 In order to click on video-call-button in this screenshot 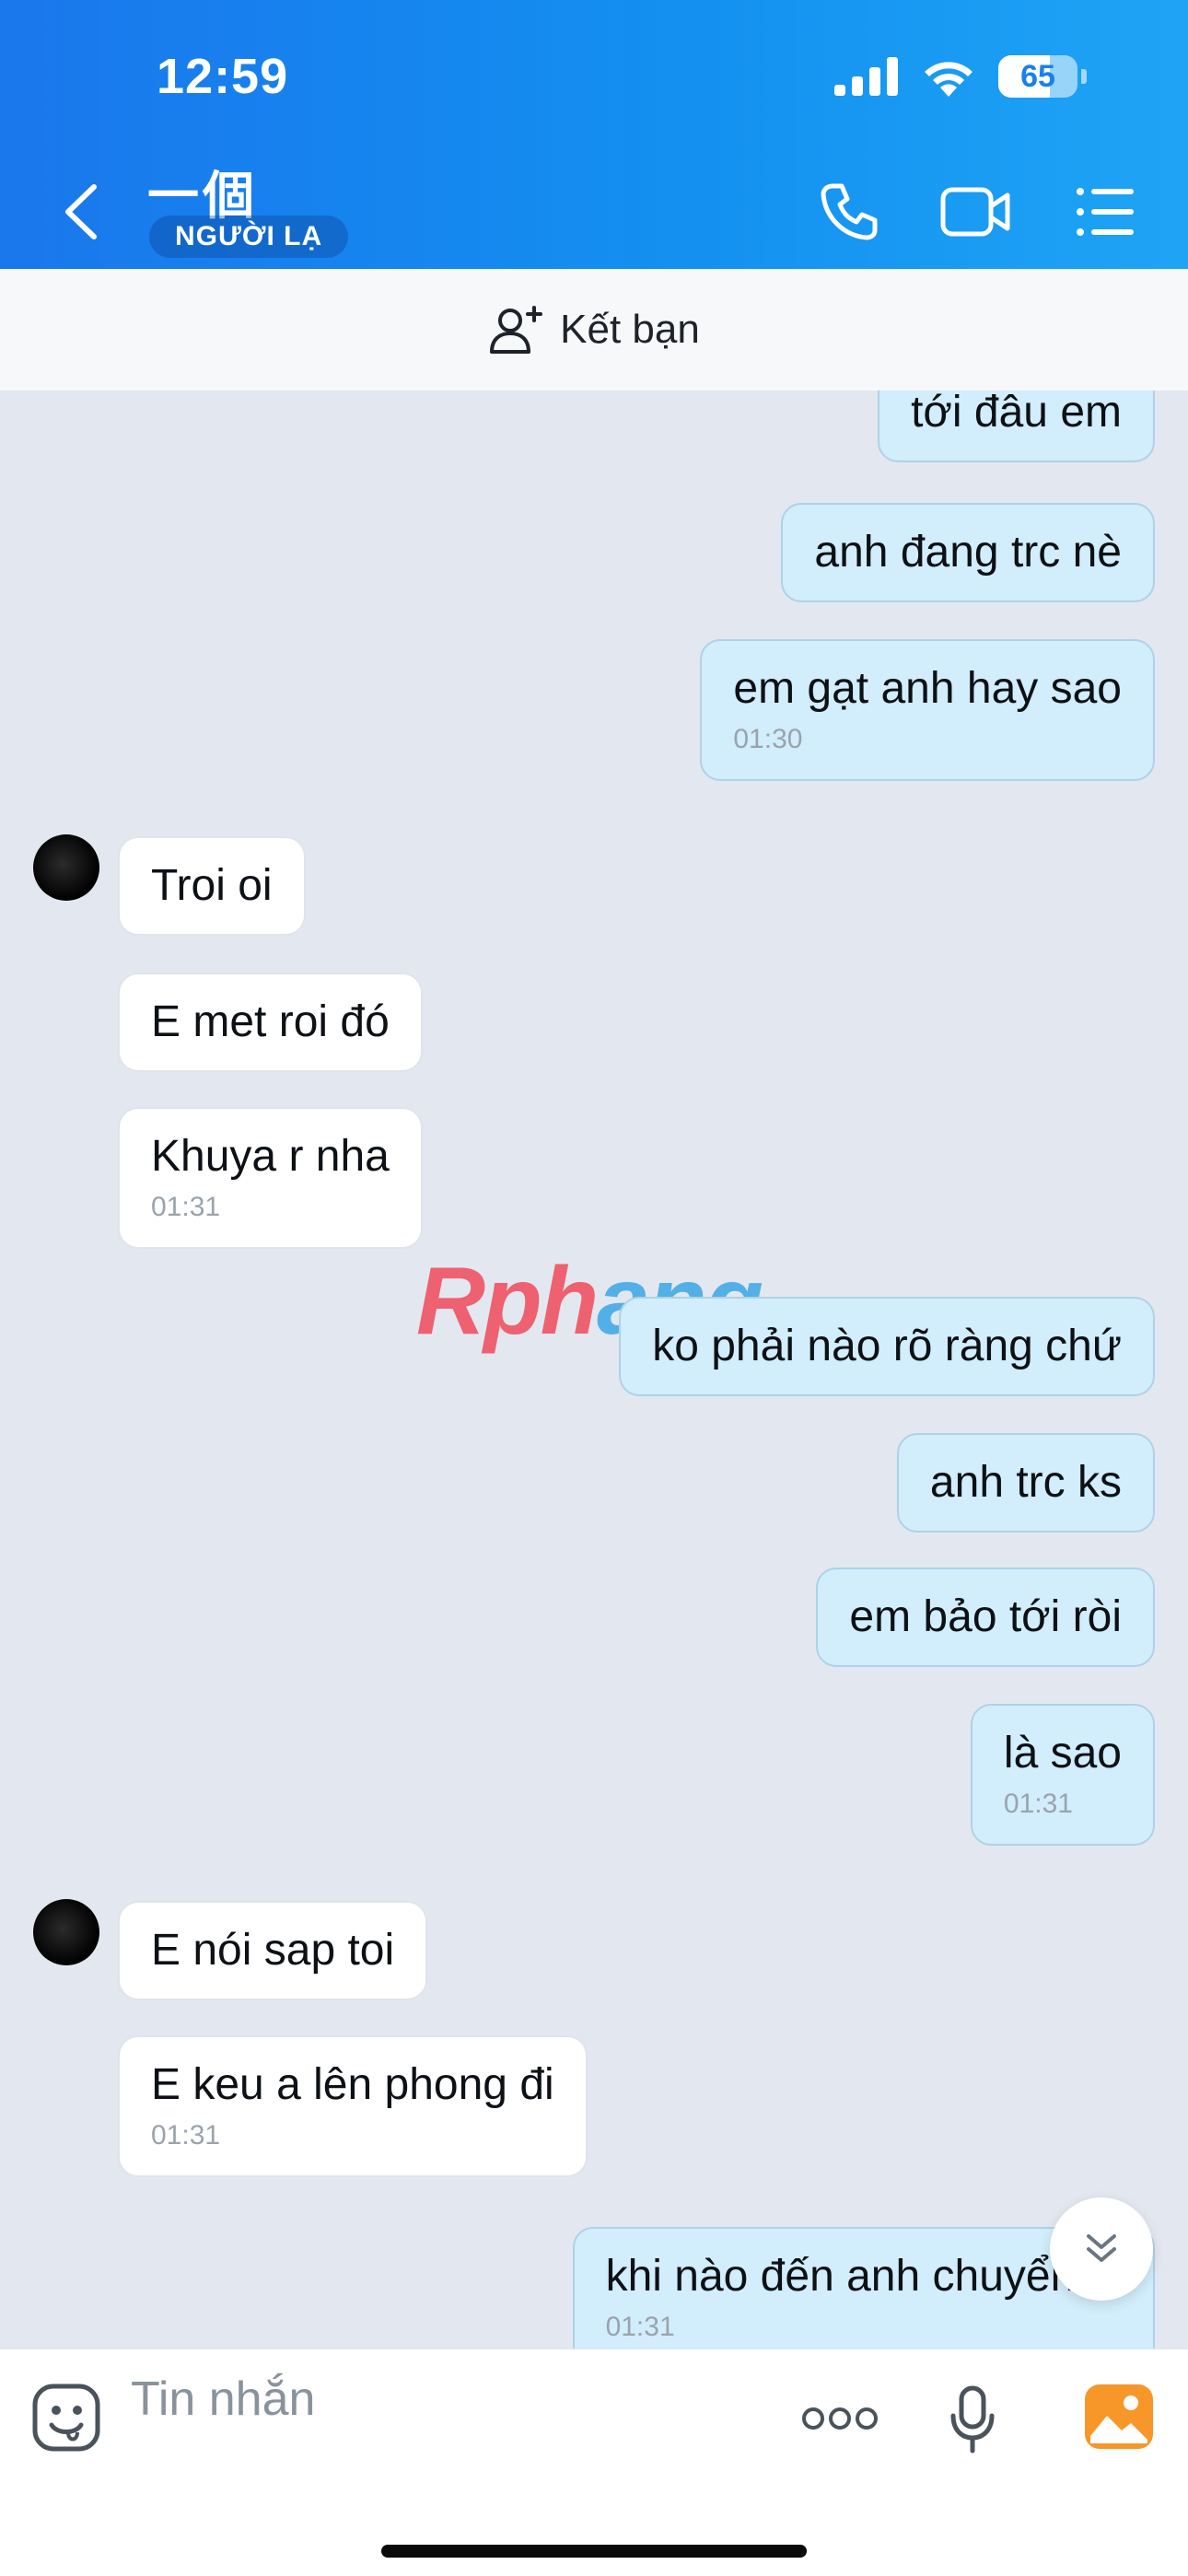, I will do `click(976, 212)`.